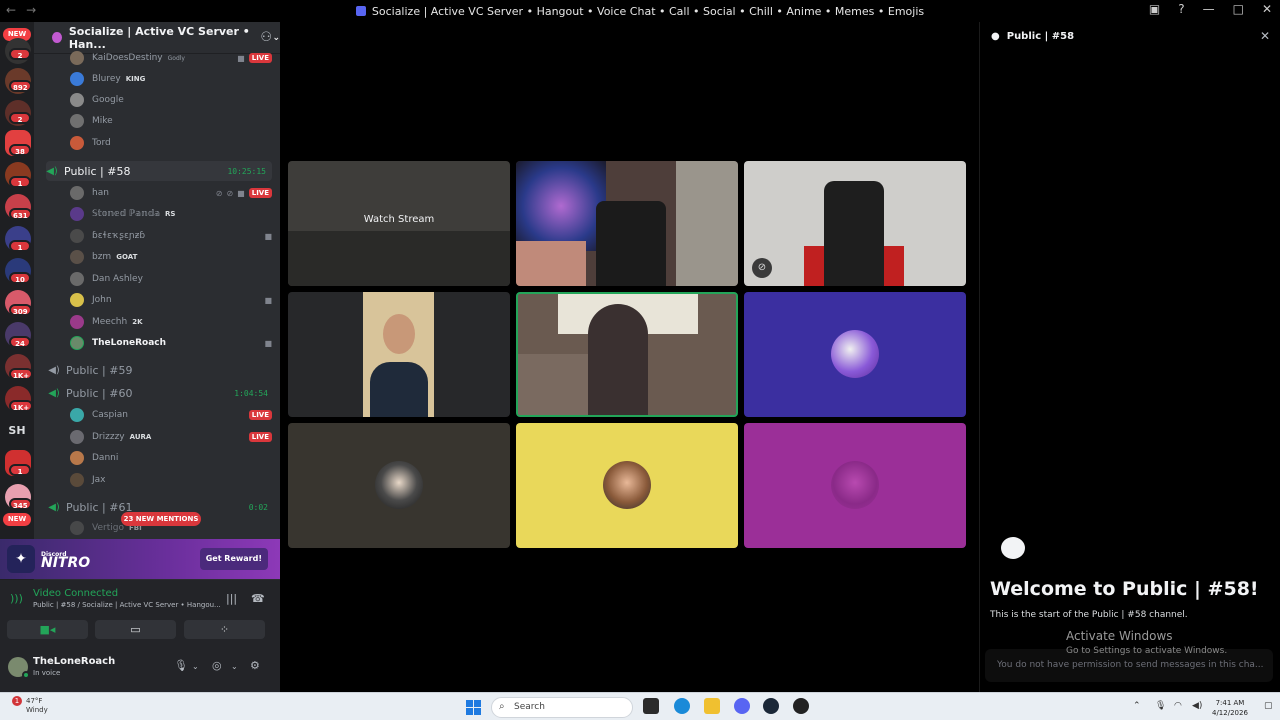 The width and height of the screenshot is (1280, 720). Describe the element at coordinates (894, 266) in the screenshot. I see `chair-arm` at that location.